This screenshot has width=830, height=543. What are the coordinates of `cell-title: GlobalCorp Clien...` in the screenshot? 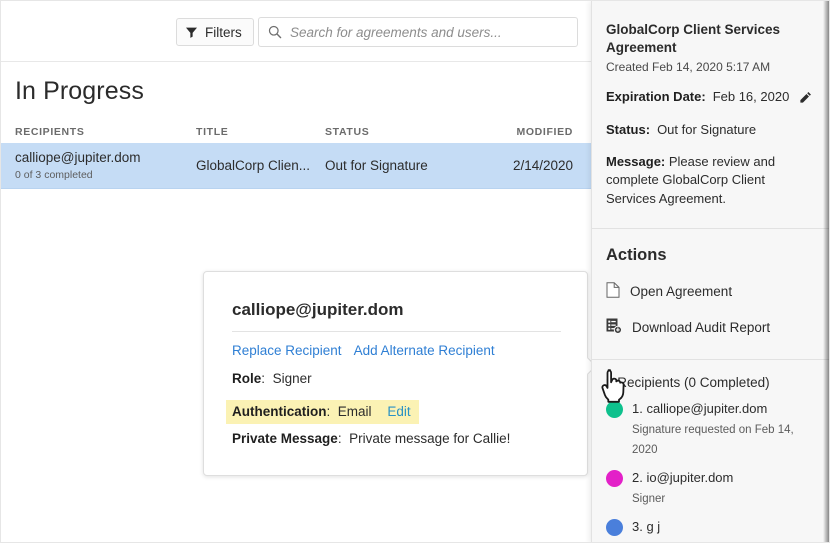 It's located at (253, 165).